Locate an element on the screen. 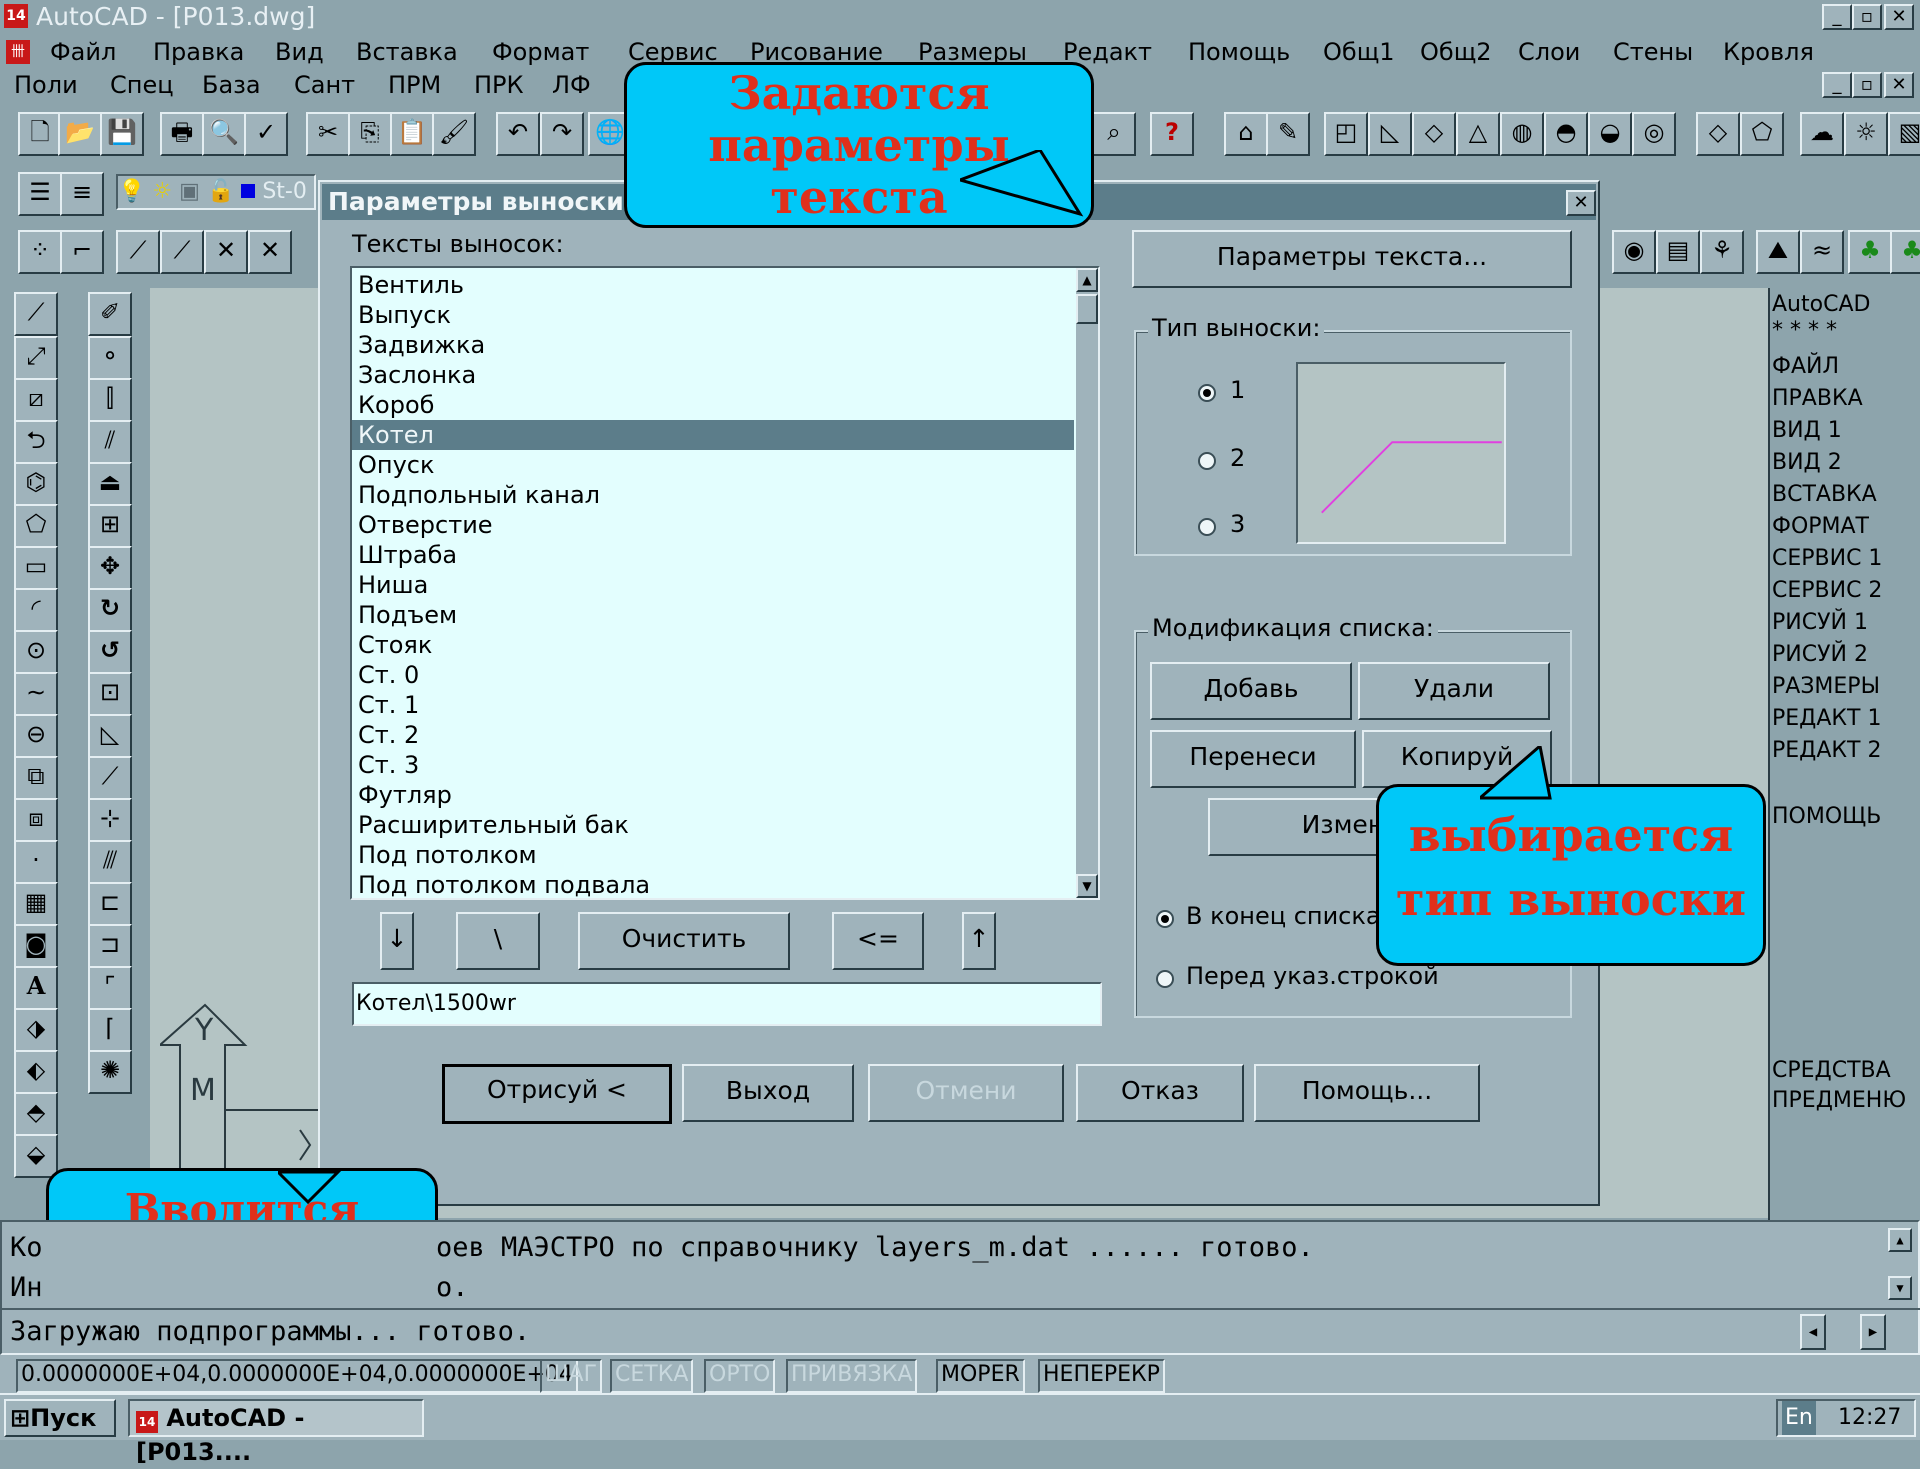 Image resolution: width=1920 pixels, height=1469 pixels. document-icon: 卌 is located at coordinates (18, 52).